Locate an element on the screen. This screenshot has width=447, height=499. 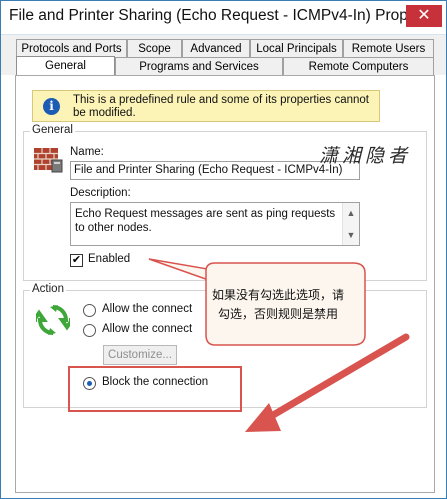
block-highlight-box is located at coordinates (155, 389).